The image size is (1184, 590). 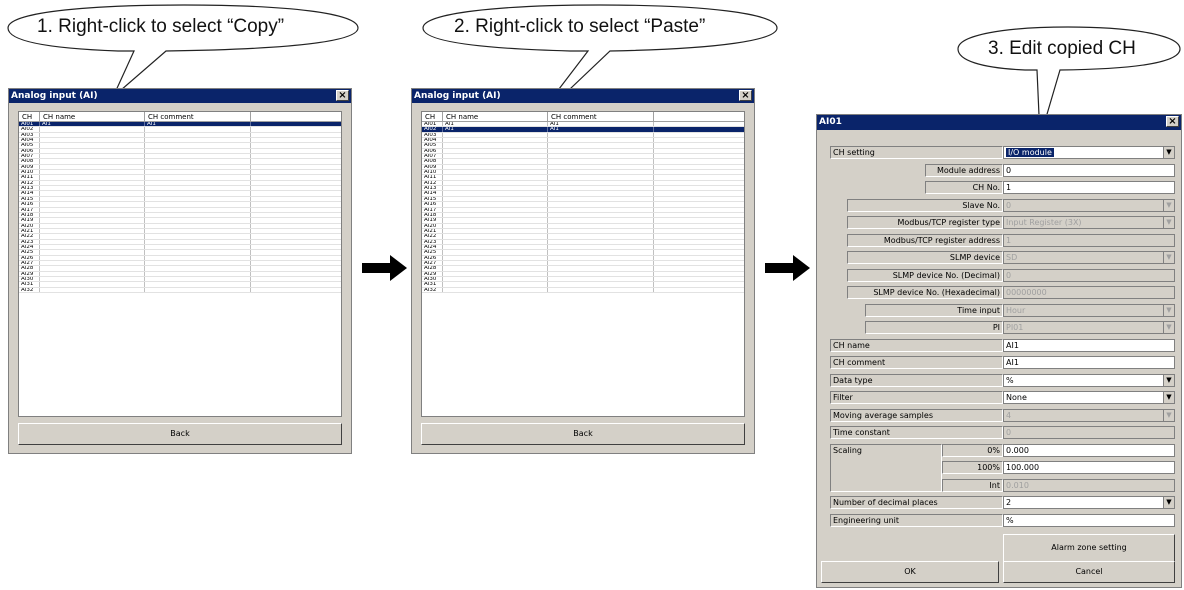 I want to click on row-ch-cell: AI10, so click(x=29, y=172).